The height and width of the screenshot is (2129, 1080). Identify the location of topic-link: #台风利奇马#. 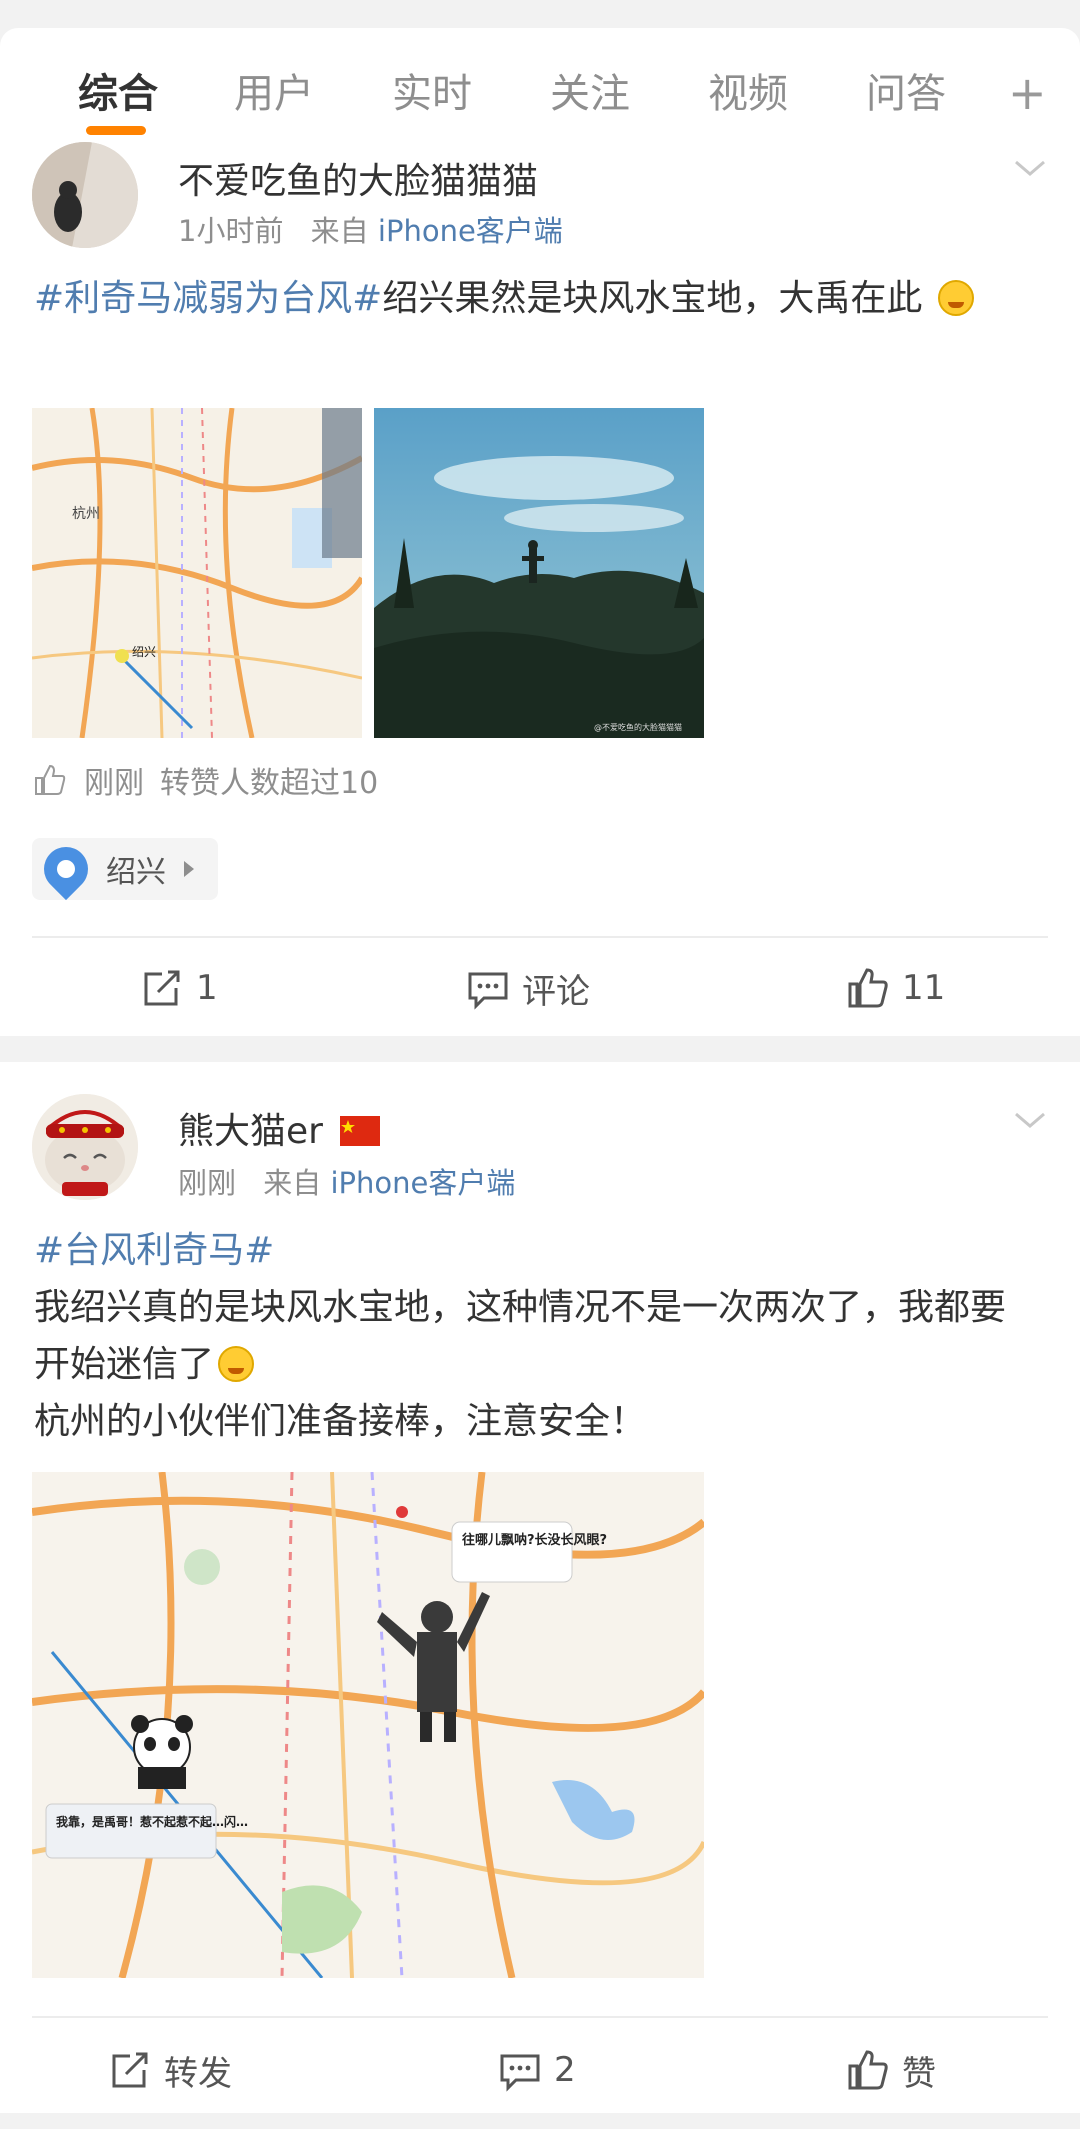
(537, 1250).